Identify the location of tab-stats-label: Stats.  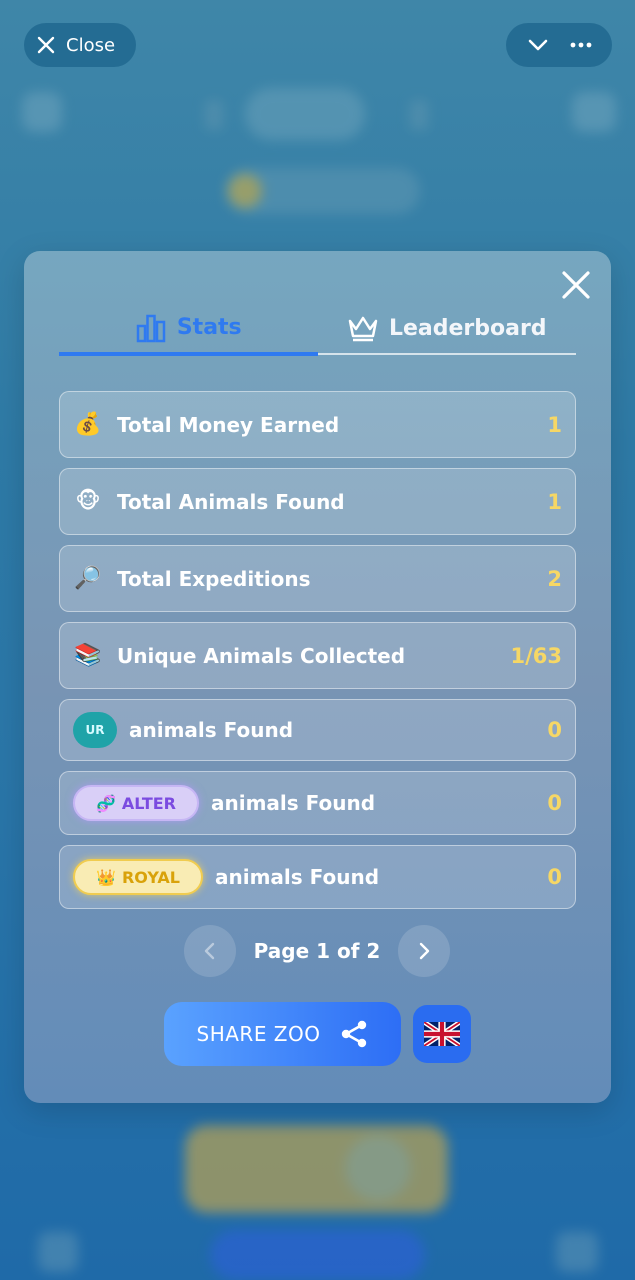
(209, 327).